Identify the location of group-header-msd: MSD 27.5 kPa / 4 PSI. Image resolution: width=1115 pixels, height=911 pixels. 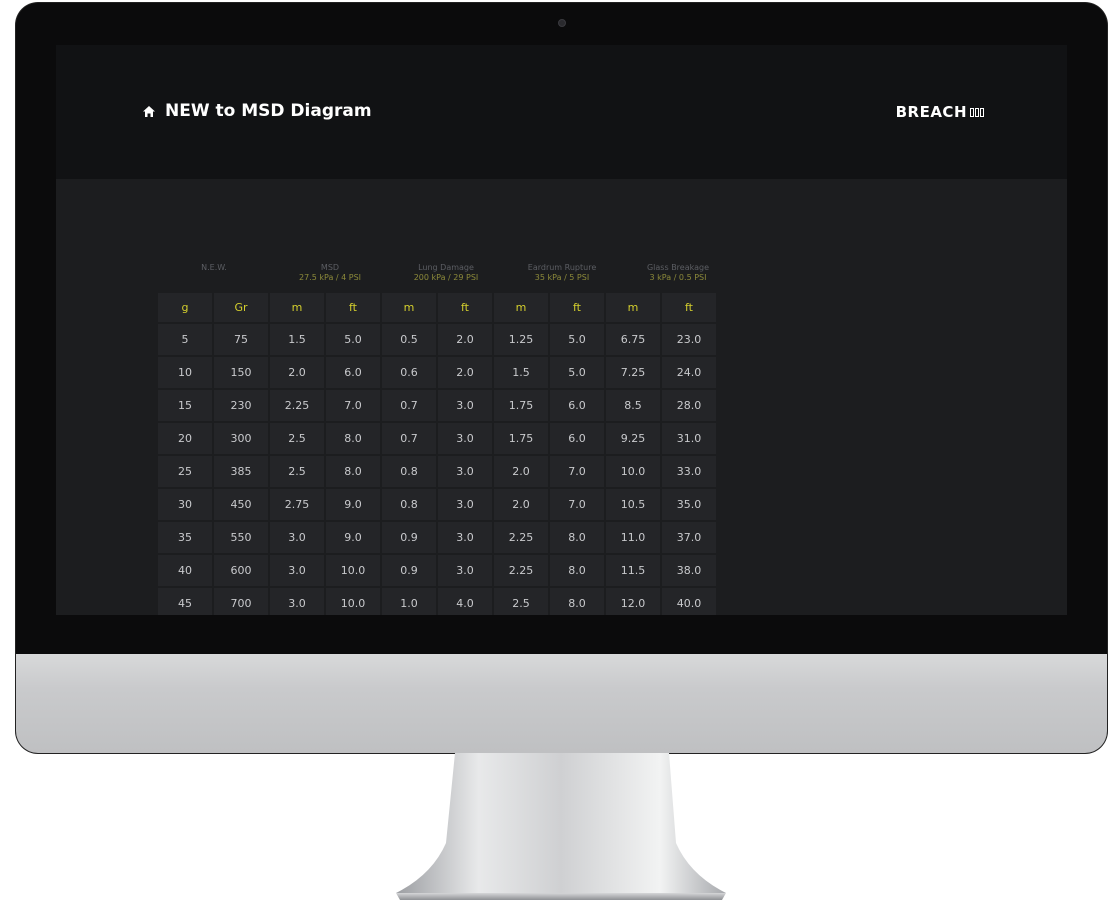
(330, 272).